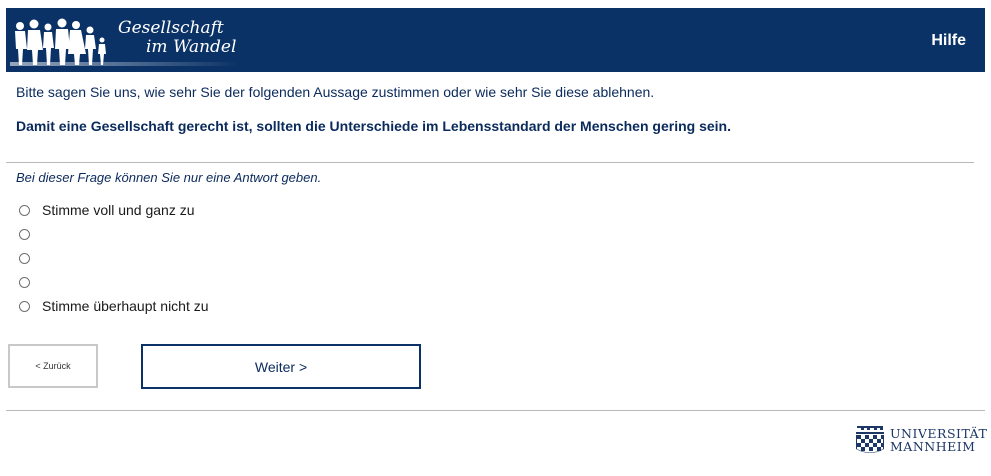  Describe the element at coordinates (281, 366) in the screenshot. I see `next-button: Weiter >` at that location.